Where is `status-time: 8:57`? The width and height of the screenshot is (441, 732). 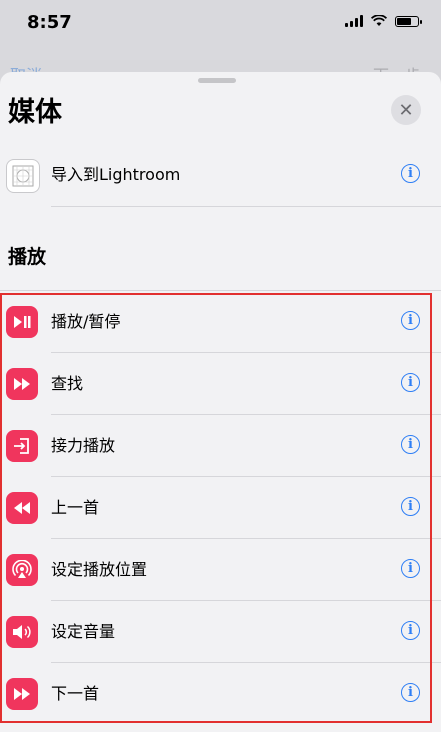 status-time: 8:57 is located at coordinates (49, 22).